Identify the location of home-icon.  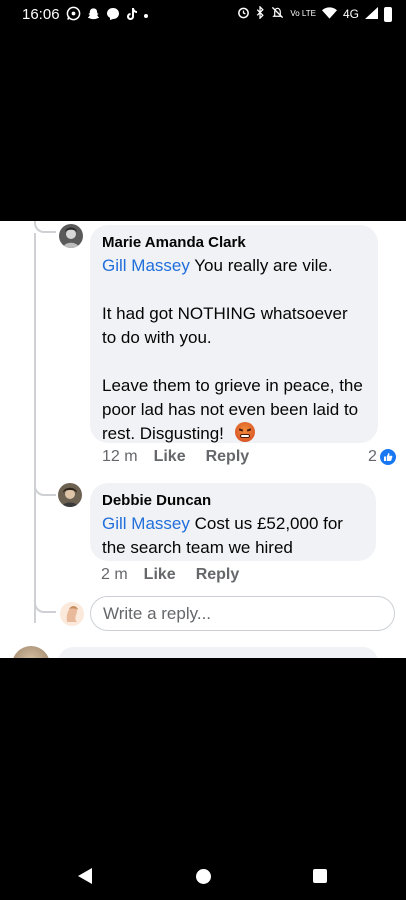
(203, 876).